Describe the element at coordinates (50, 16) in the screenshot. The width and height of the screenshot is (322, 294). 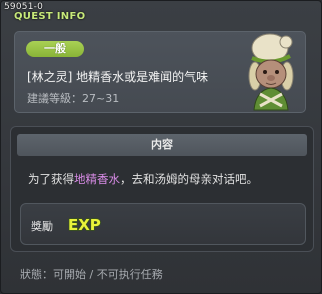
I see `window-title: QUEST INFO` at that location.